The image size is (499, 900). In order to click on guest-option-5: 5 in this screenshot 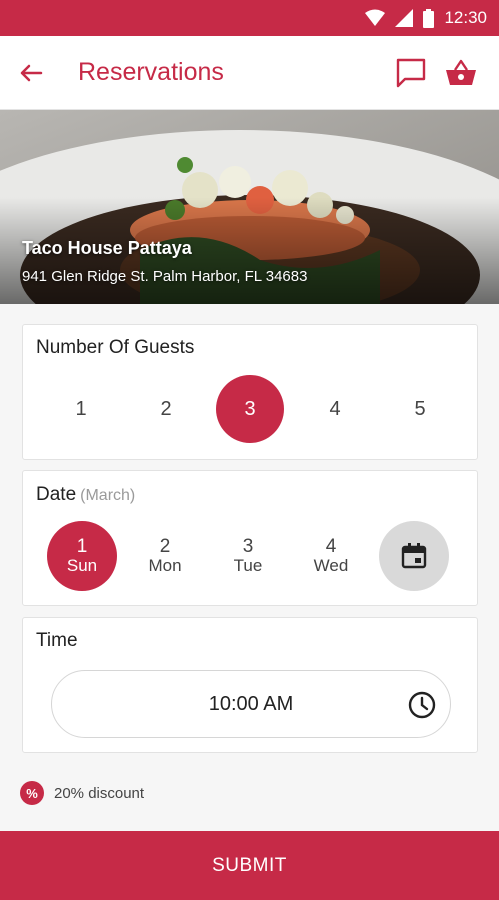, I will do `click(420, 409)`.